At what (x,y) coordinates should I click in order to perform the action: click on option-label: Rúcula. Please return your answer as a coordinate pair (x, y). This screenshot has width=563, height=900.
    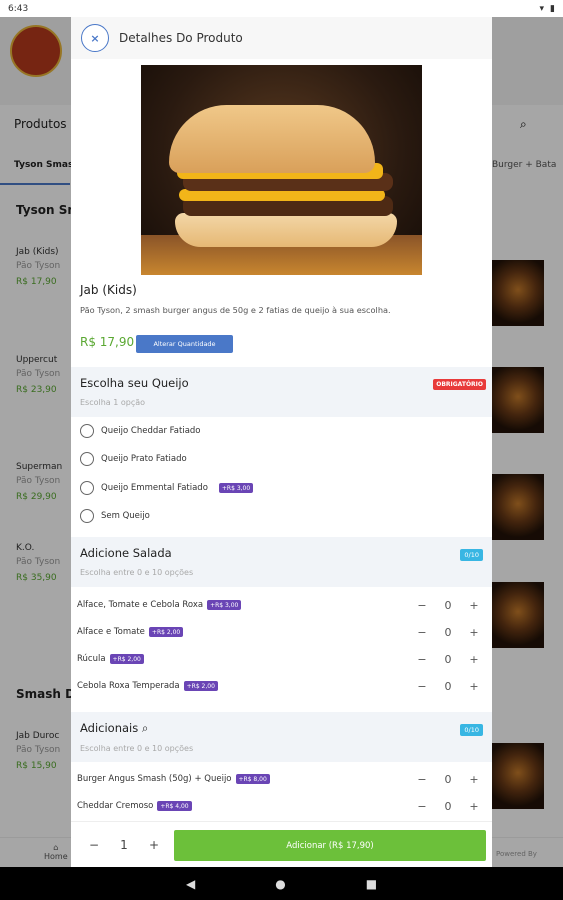
    Looking at the image, I should click on (91, 659).